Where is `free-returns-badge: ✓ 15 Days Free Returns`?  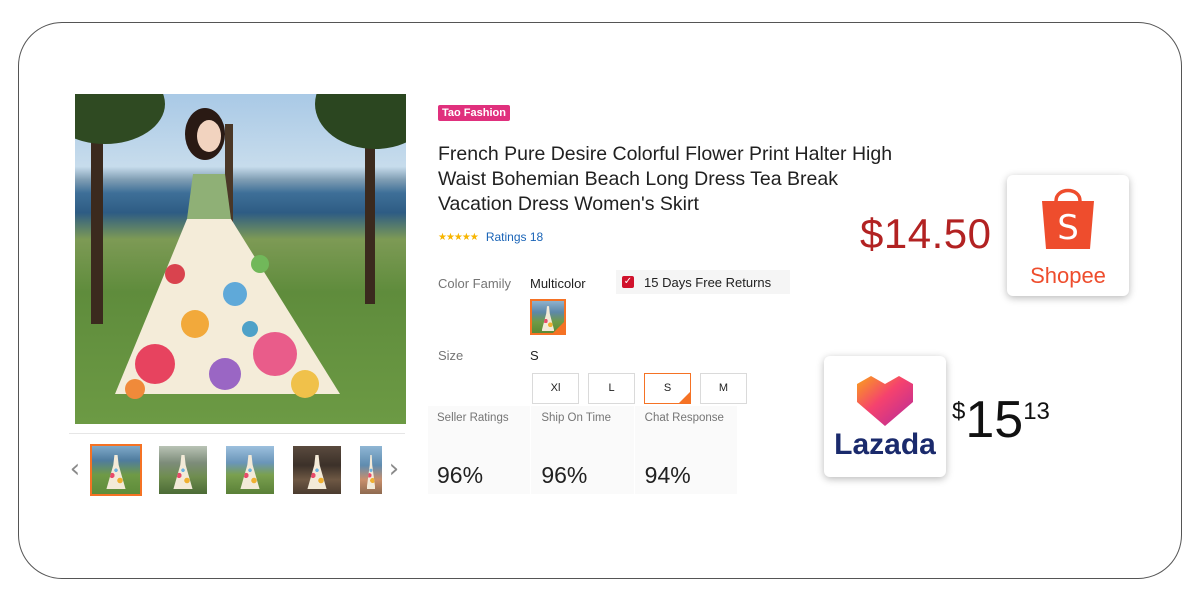 free-returns-badge: ✓ 15 Days Free Returns is located at coordinates (703, 282).